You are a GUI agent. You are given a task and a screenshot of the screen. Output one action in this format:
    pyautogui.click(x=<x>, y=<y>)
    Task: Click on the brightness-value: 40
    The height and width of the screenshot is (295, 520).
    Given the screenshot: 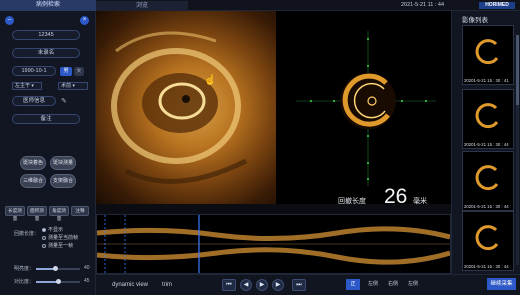 What is the action you would take?
    pyautogui.click(x=87, y=268)
    